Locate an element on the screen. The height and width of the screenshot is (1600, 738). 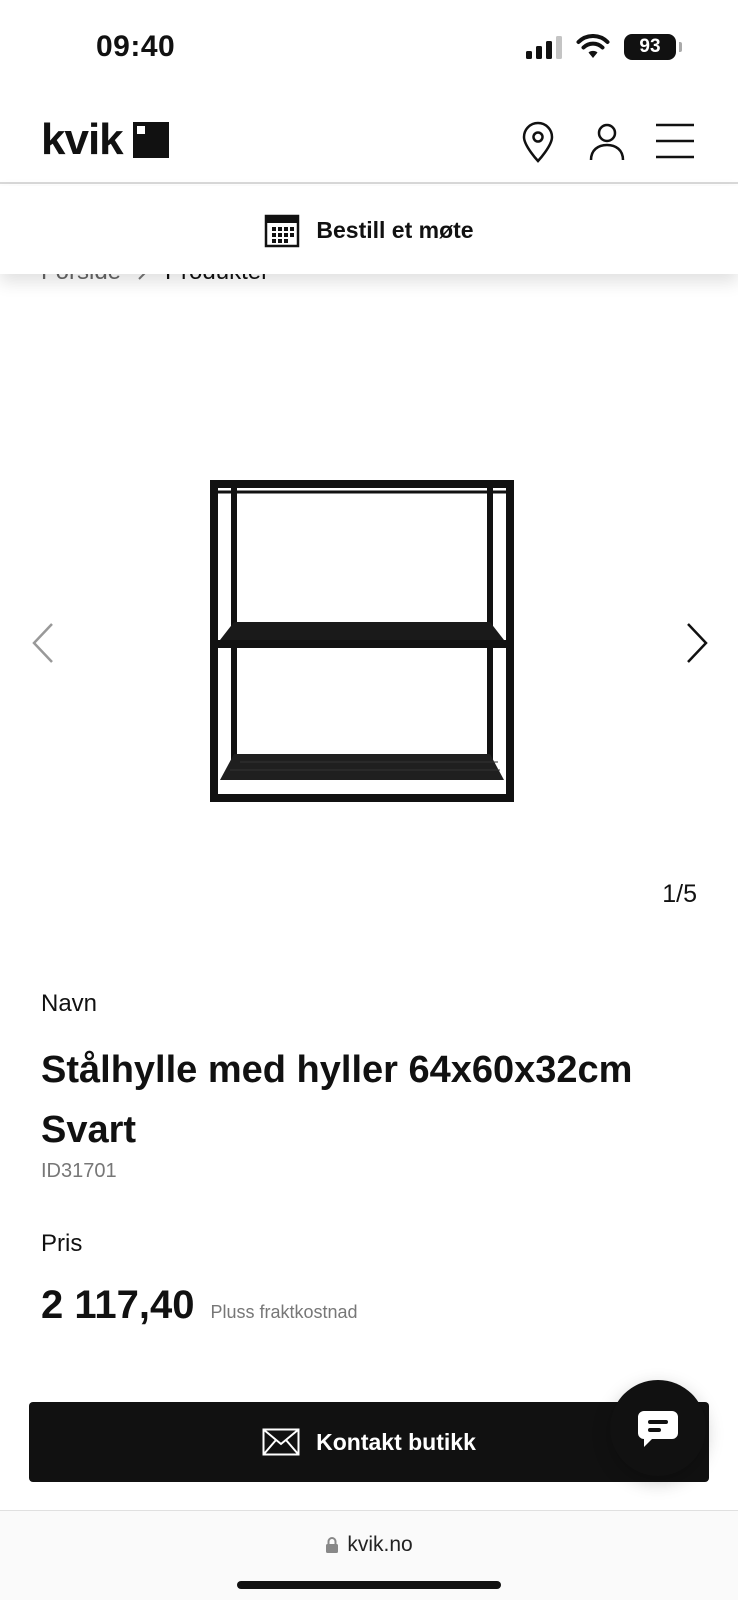
book-meeting-bar: Bestill et møte is located at coordinates (369, 230).